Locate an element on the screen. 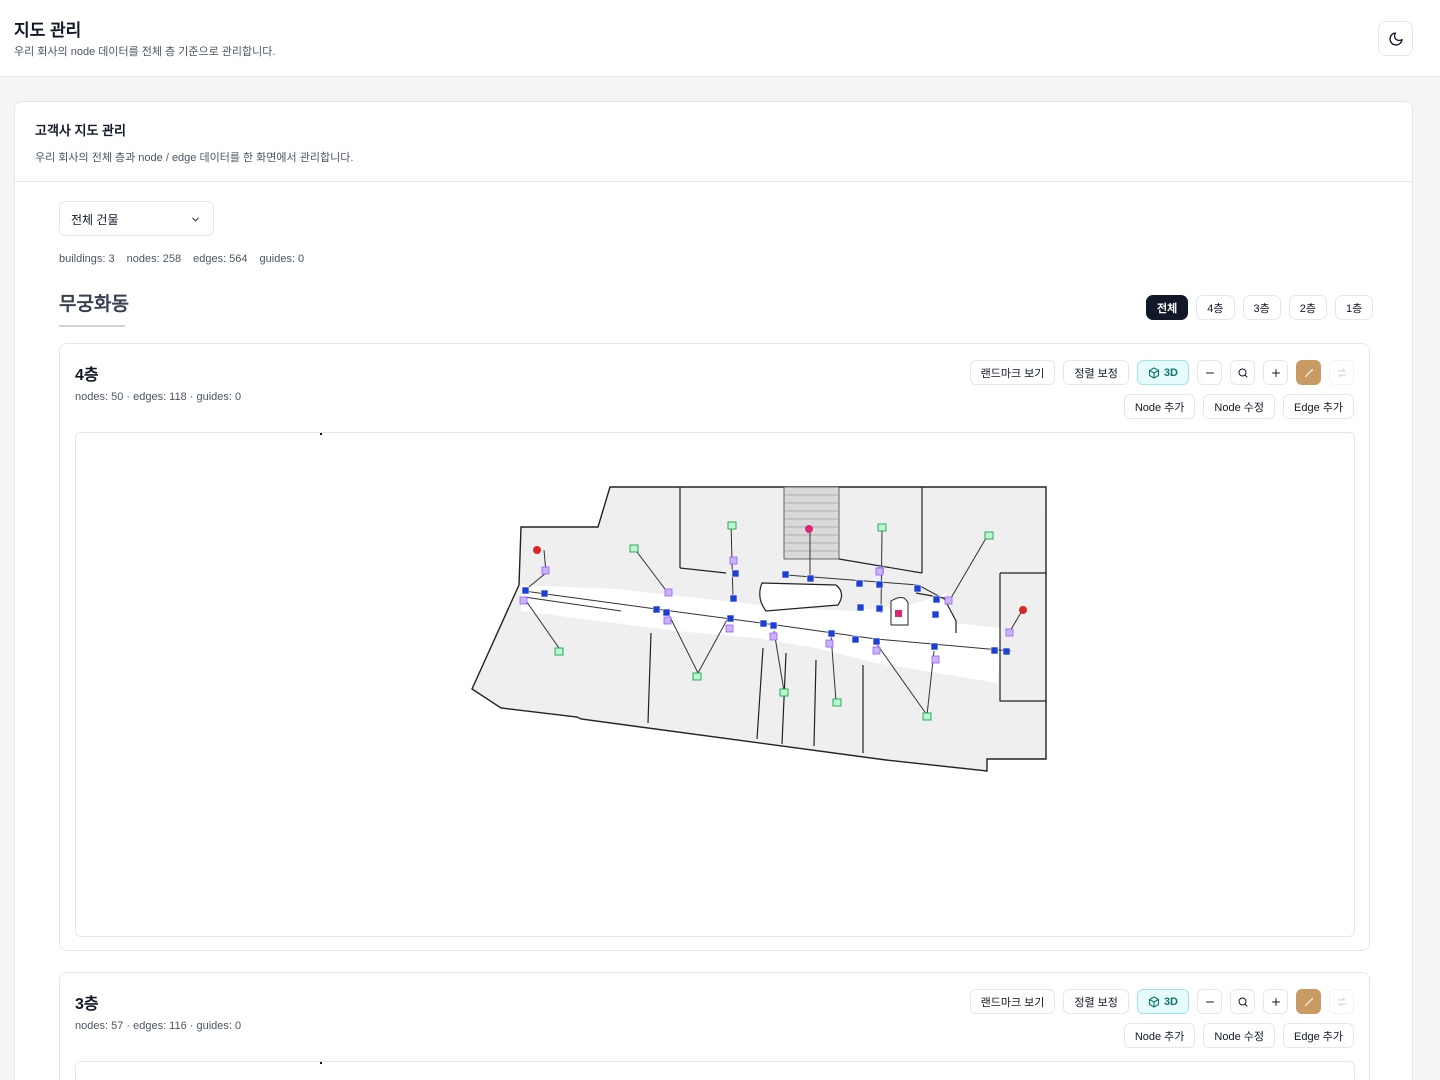 The image size is (1440, 1080). stat-edges: edges: 564 is located at coordinates (220, 259).